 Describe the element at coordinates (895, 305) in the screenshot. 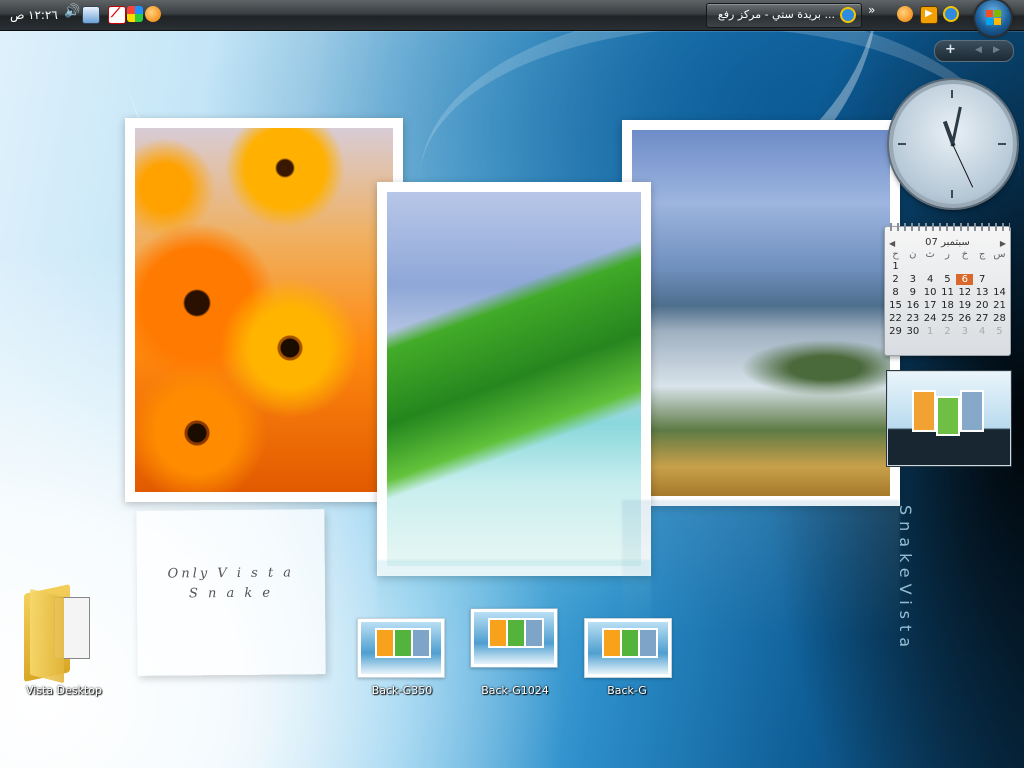

I see `calendar-day: 15` at that location.